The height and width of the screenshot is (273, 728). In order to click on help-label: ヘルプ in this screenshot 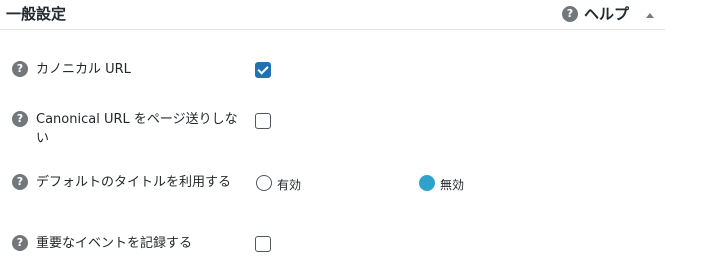, I will do `click(607, 14)`.